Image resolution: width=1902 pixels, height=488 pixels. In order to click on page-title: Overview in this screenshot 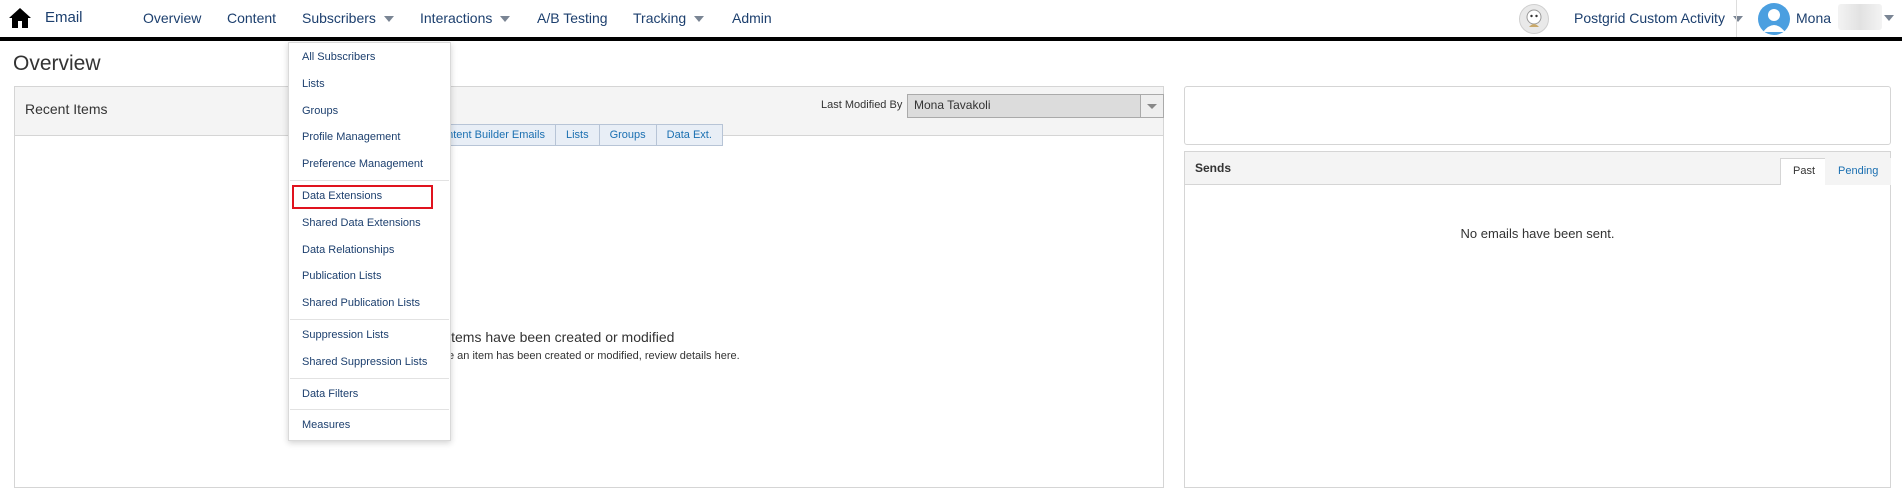, I will do `click(57, 63)`.